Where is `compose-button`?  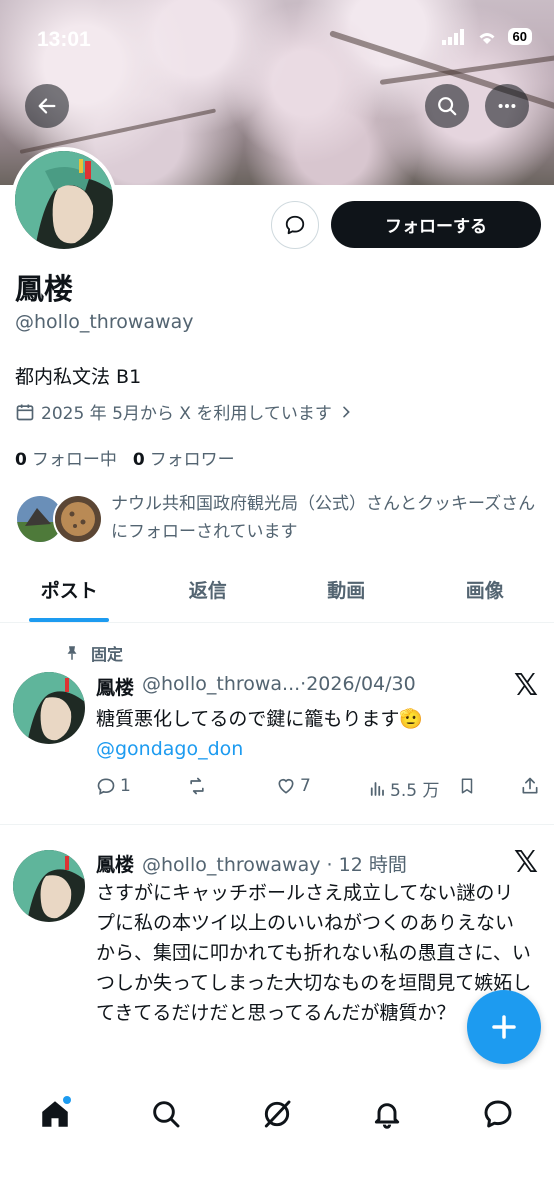 compose-button is located at coordinates (504, 1027).